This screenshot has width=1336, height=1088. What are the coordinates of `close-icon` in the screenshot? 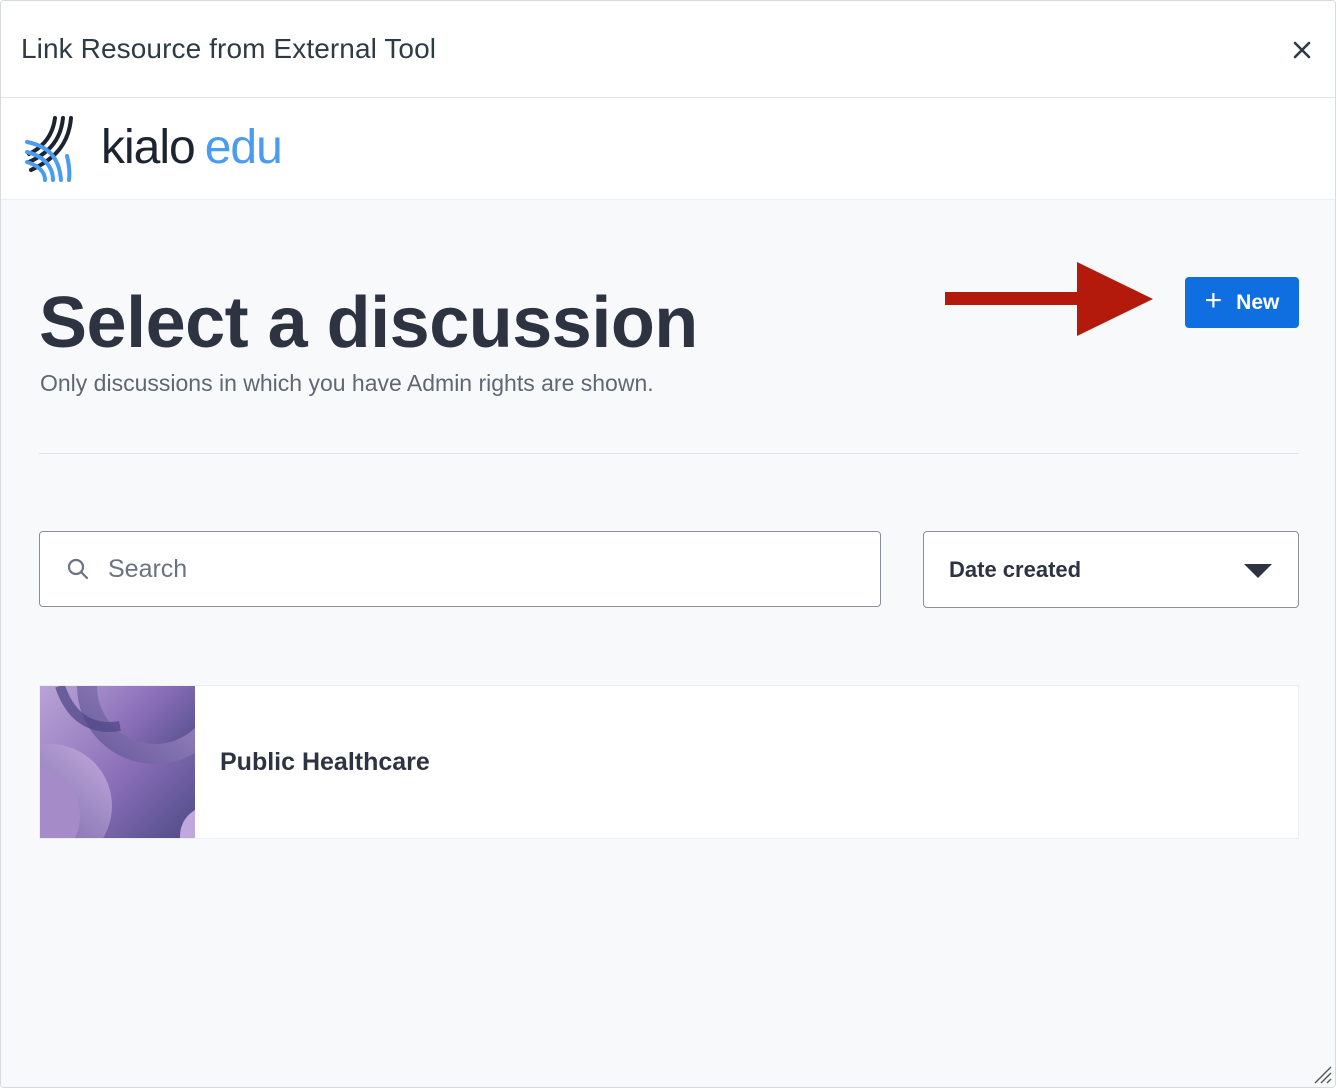 It's located at (1302, 50).